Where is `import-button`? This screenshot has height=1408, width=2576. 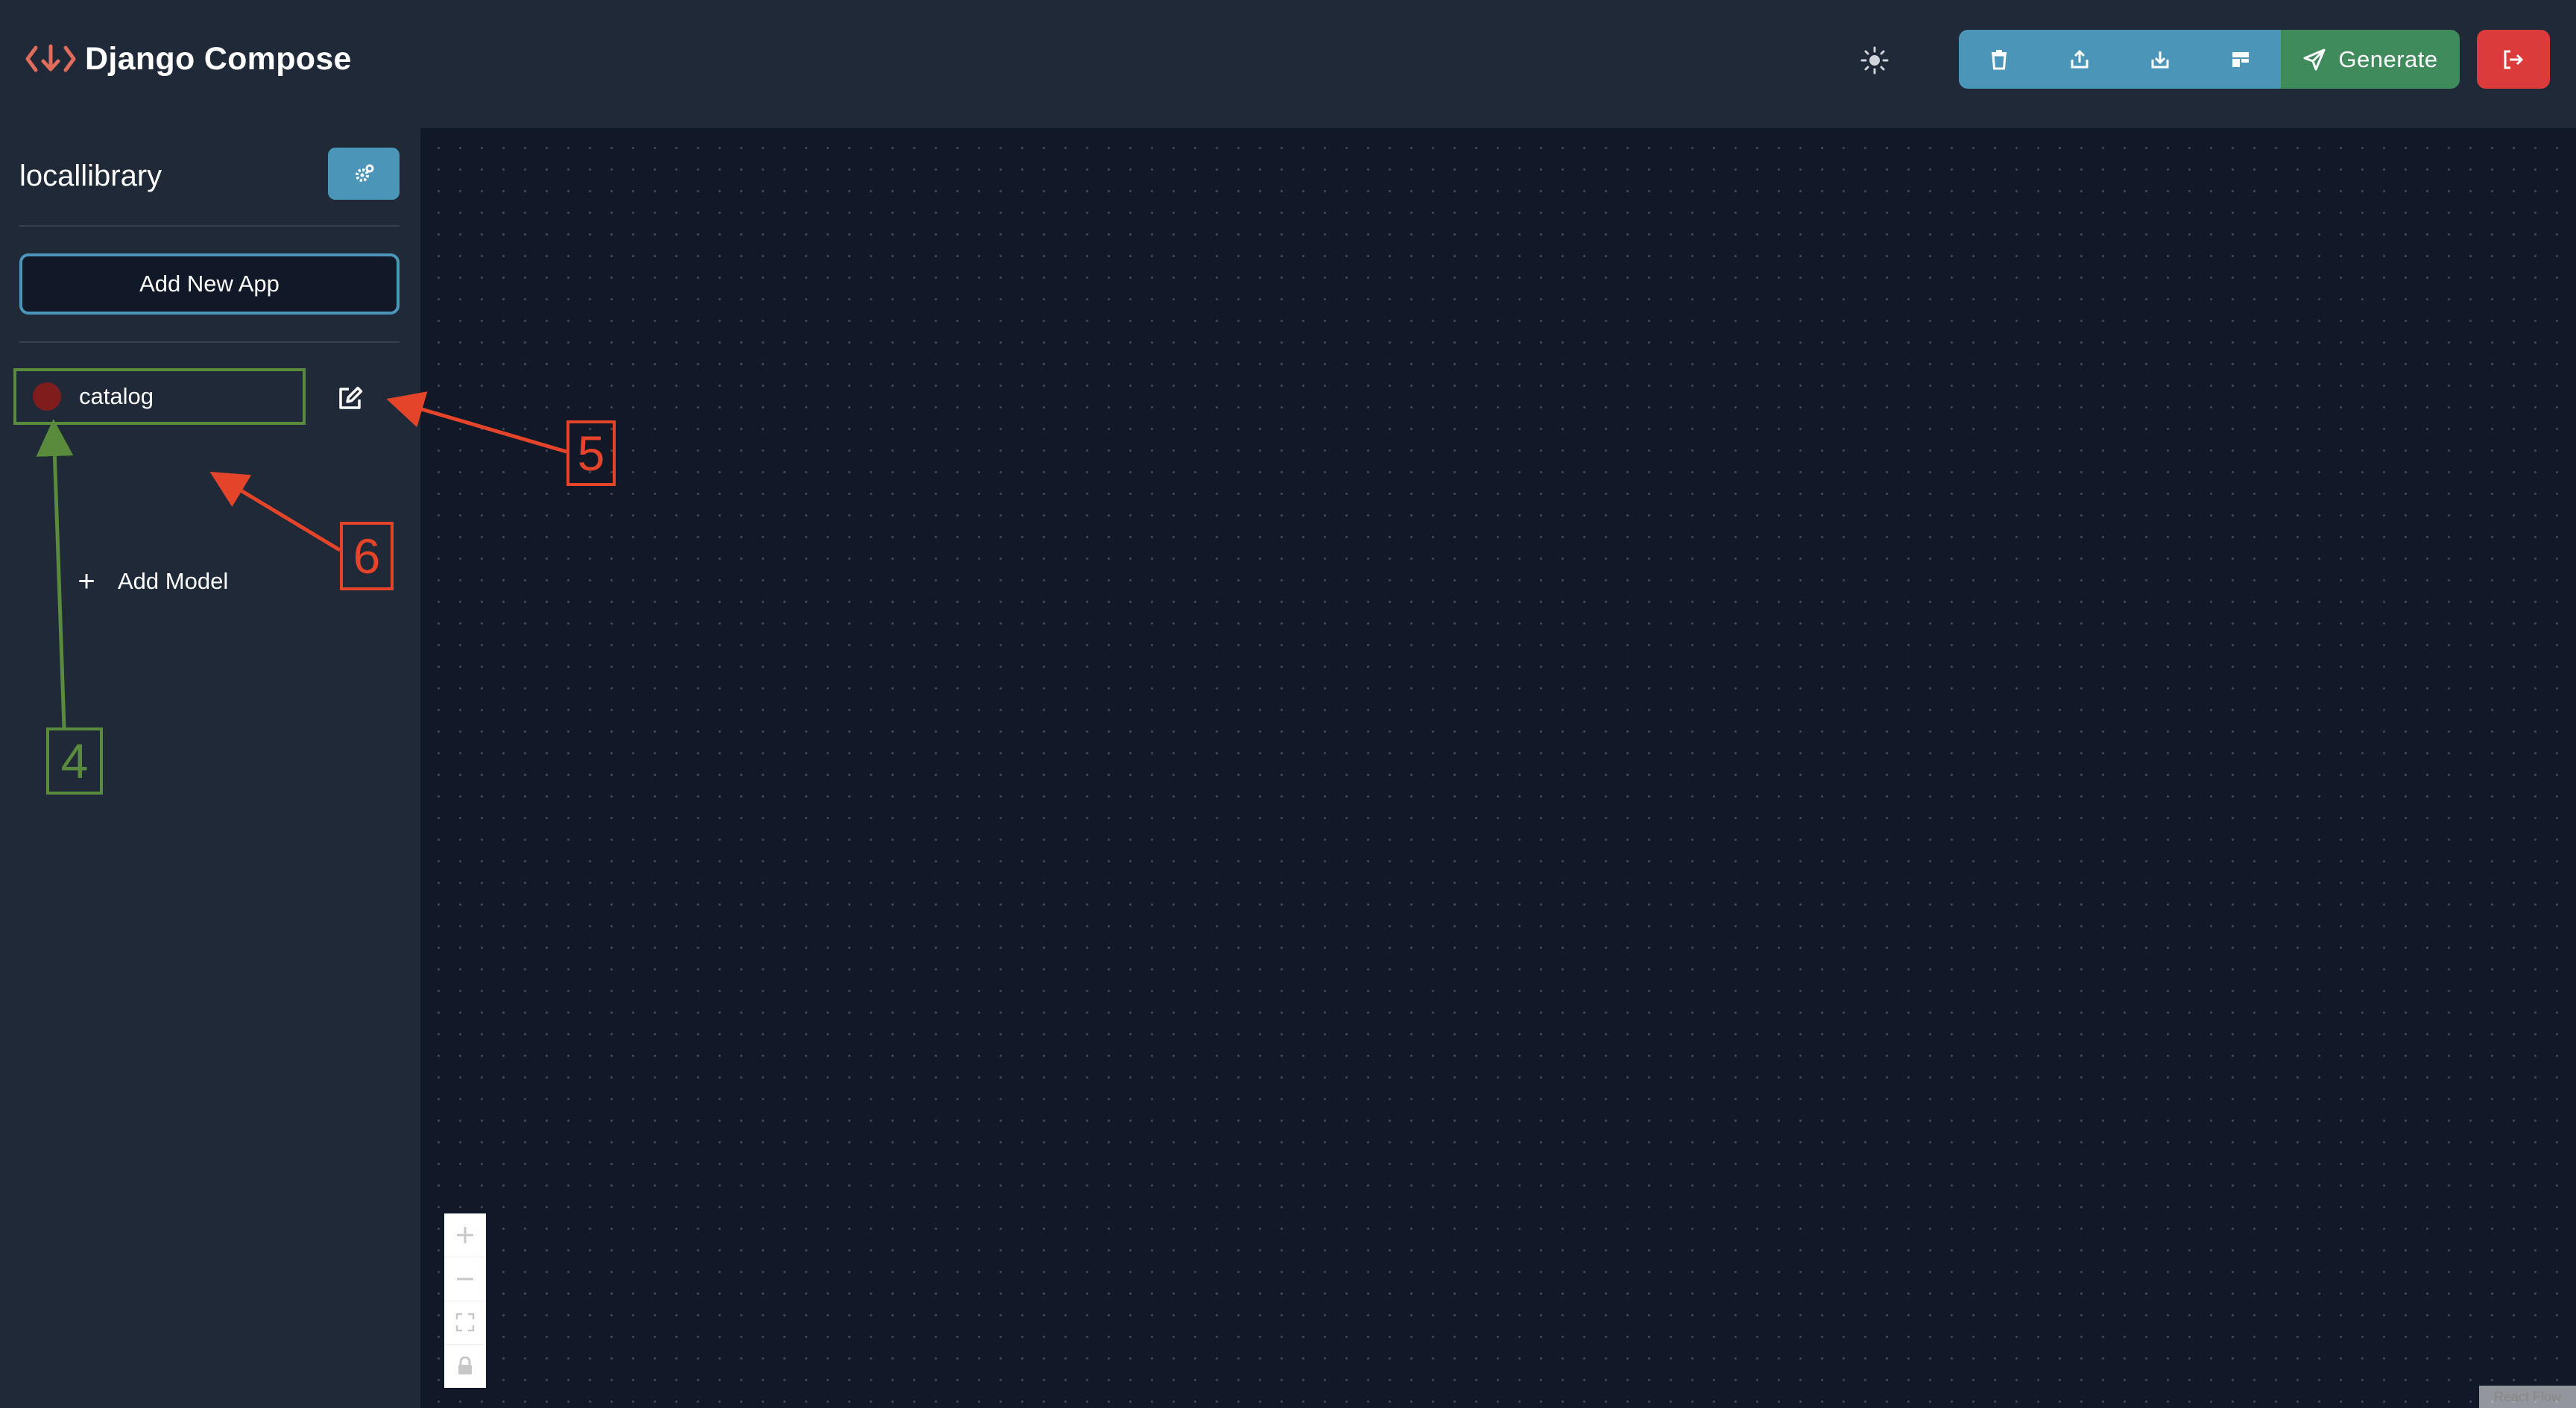 import-button is located at coordinates (2160, 59).